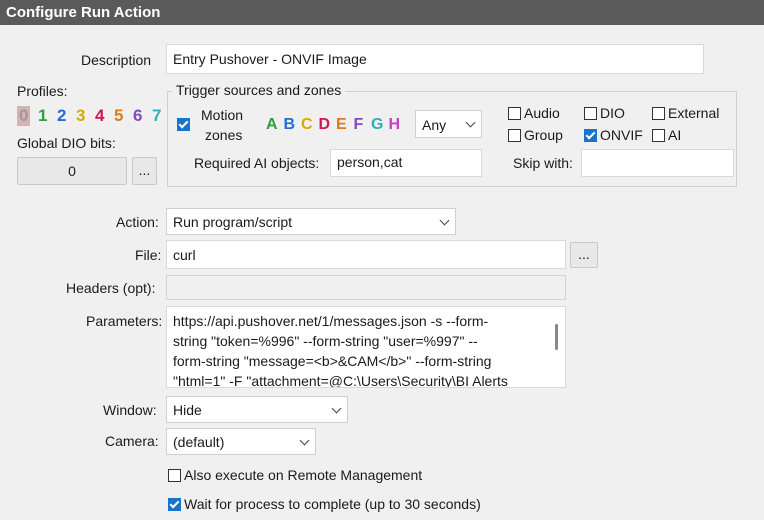 The height and width of the screenshot is (520, 764). I want to click on zone-letter-b: B, so click(290, 125).